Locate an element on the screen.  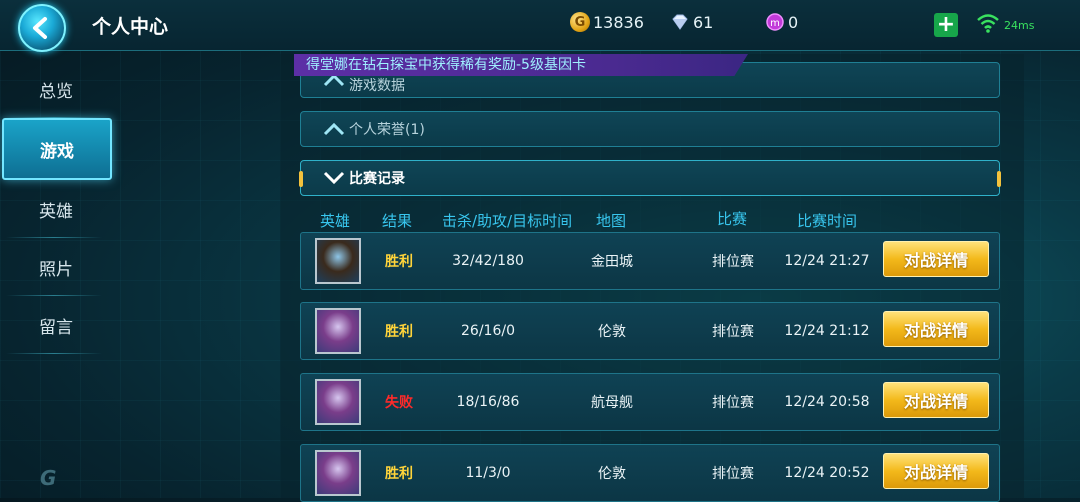
match-kda: 26/16/0 is located at coordinates (488, 331).